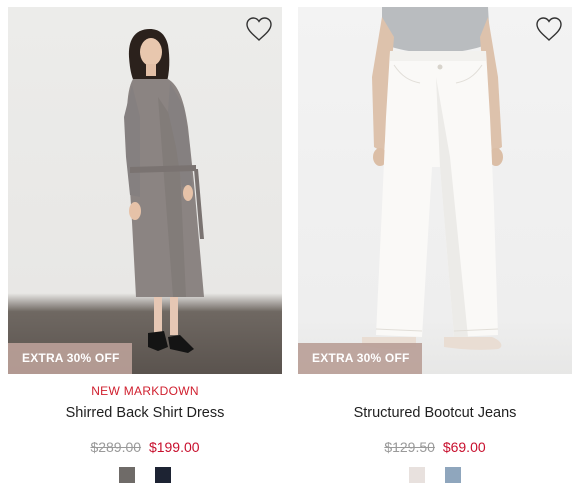 The height and width of the screenshot is (499, 578). I want to click on original-price: $129.50, so click(409, 447).